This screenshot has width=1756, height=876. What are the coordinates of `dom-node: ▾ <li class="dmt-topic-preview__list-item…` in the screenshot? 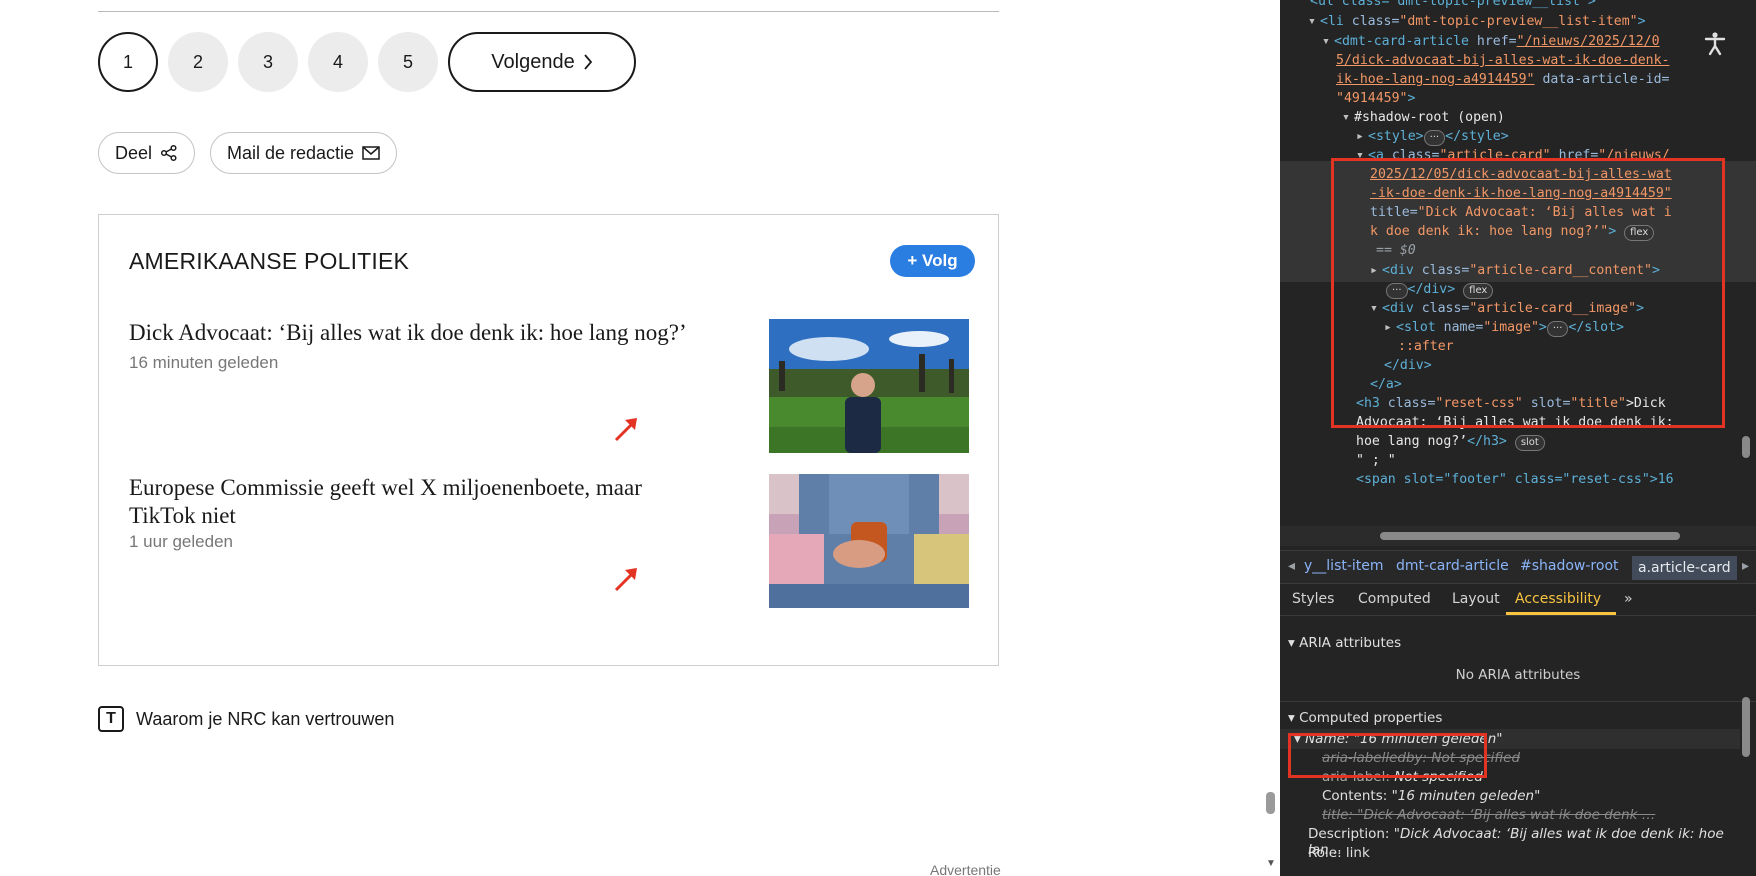 It's located at (1477, 22).